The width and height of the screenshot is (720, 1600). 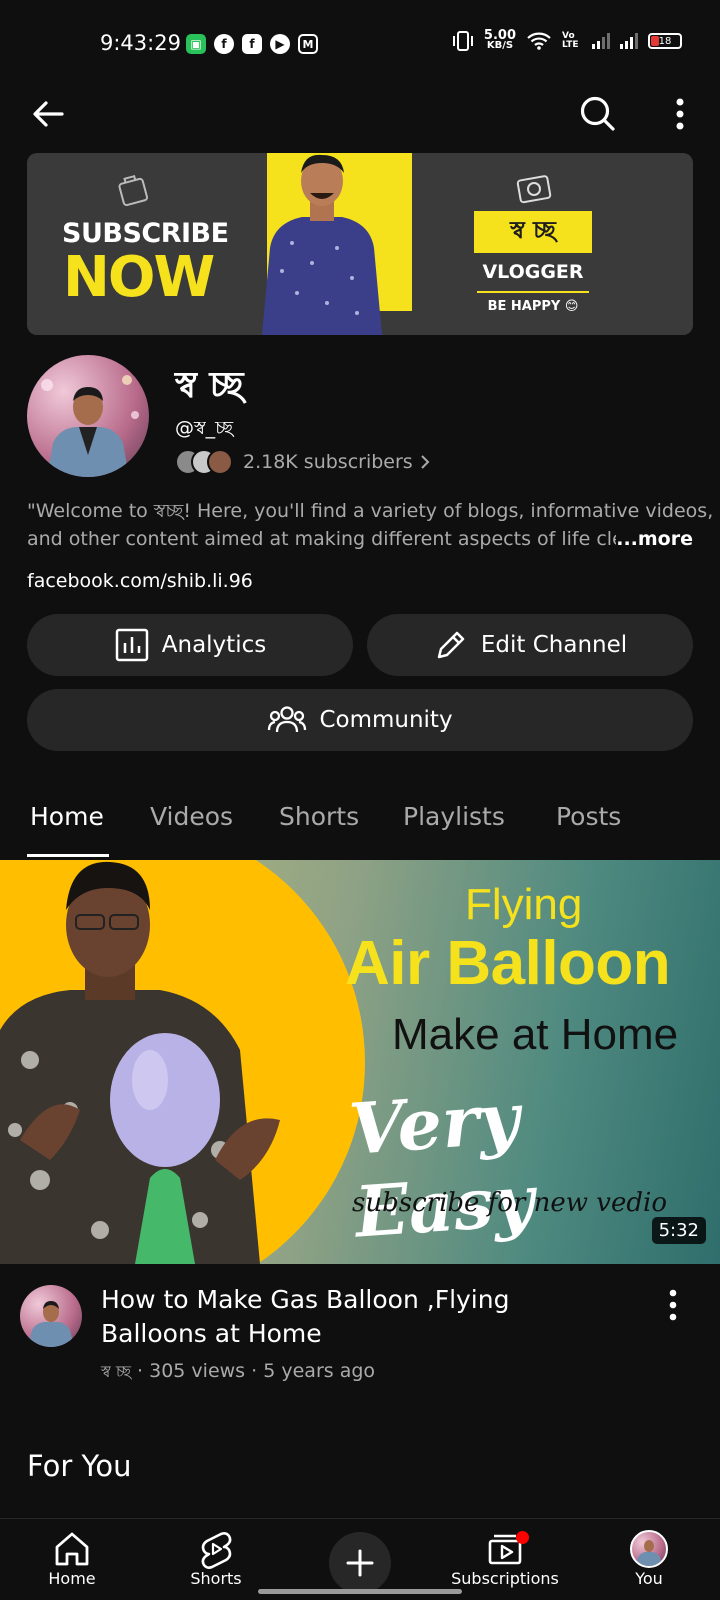 I want to click on gesture-bar, so click(x=360, y=1591).